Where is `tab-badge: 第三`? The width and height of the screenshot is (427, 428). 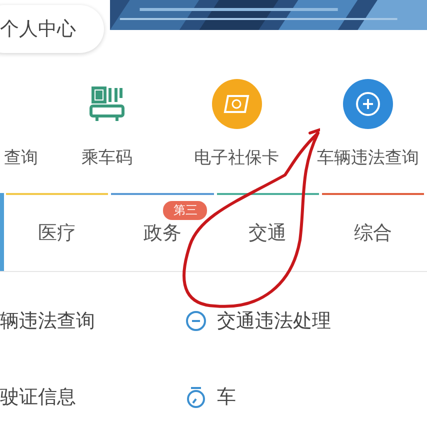
tab-badge: 第三 is located at coordinates (185, 210).